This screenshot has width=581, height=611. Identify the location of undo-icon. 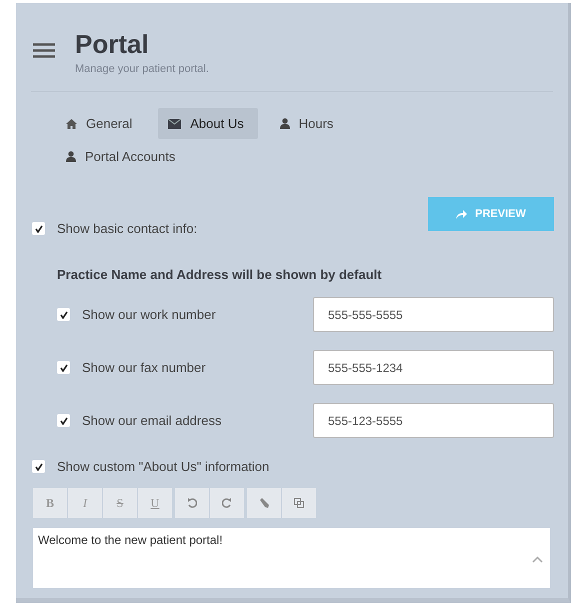
(192, 503).